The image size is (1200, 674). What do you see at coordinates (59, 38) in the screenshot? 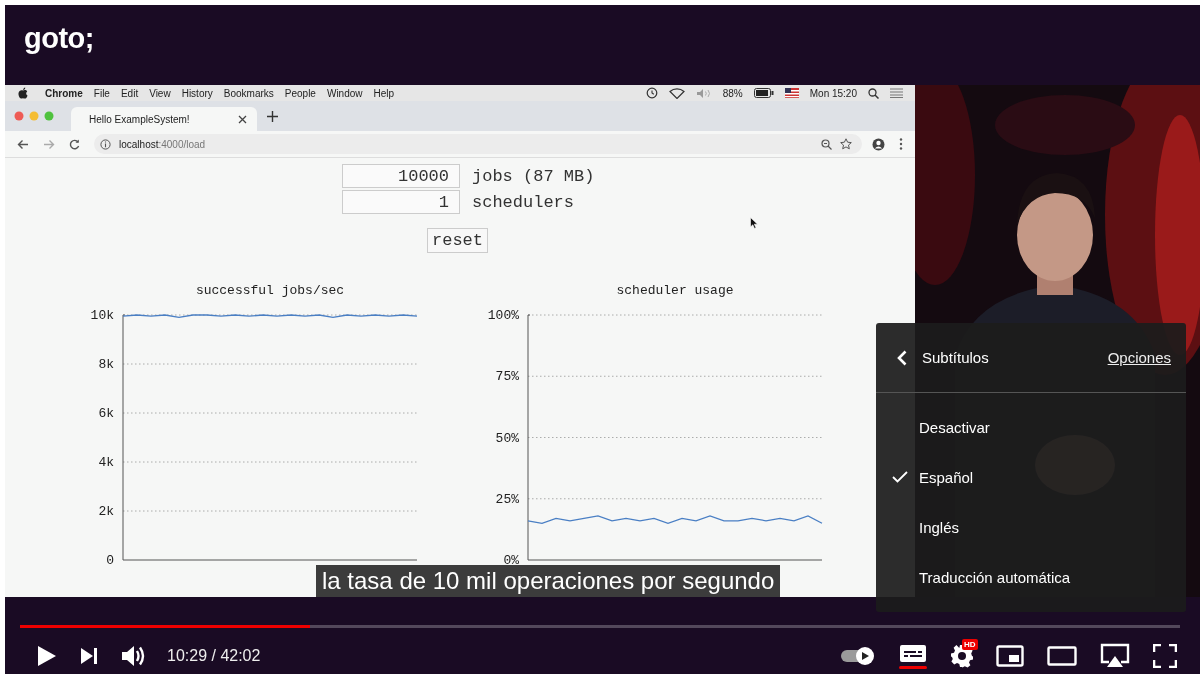
I see `channel-logo: goto;` at bounding box center [59, 38].